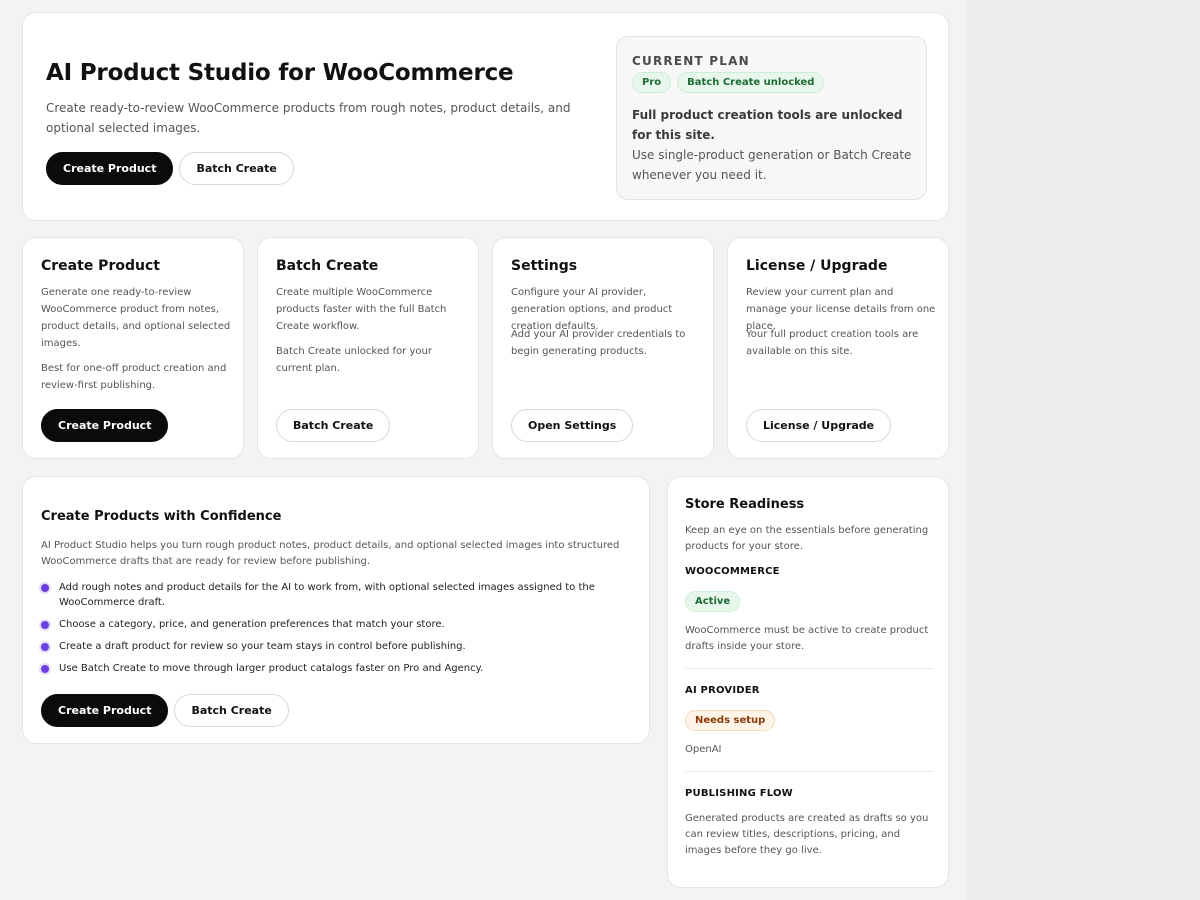 This screenshot has height=900, width=1200. I want to click on batch-create-button: Batch Create, so click(236, 168).